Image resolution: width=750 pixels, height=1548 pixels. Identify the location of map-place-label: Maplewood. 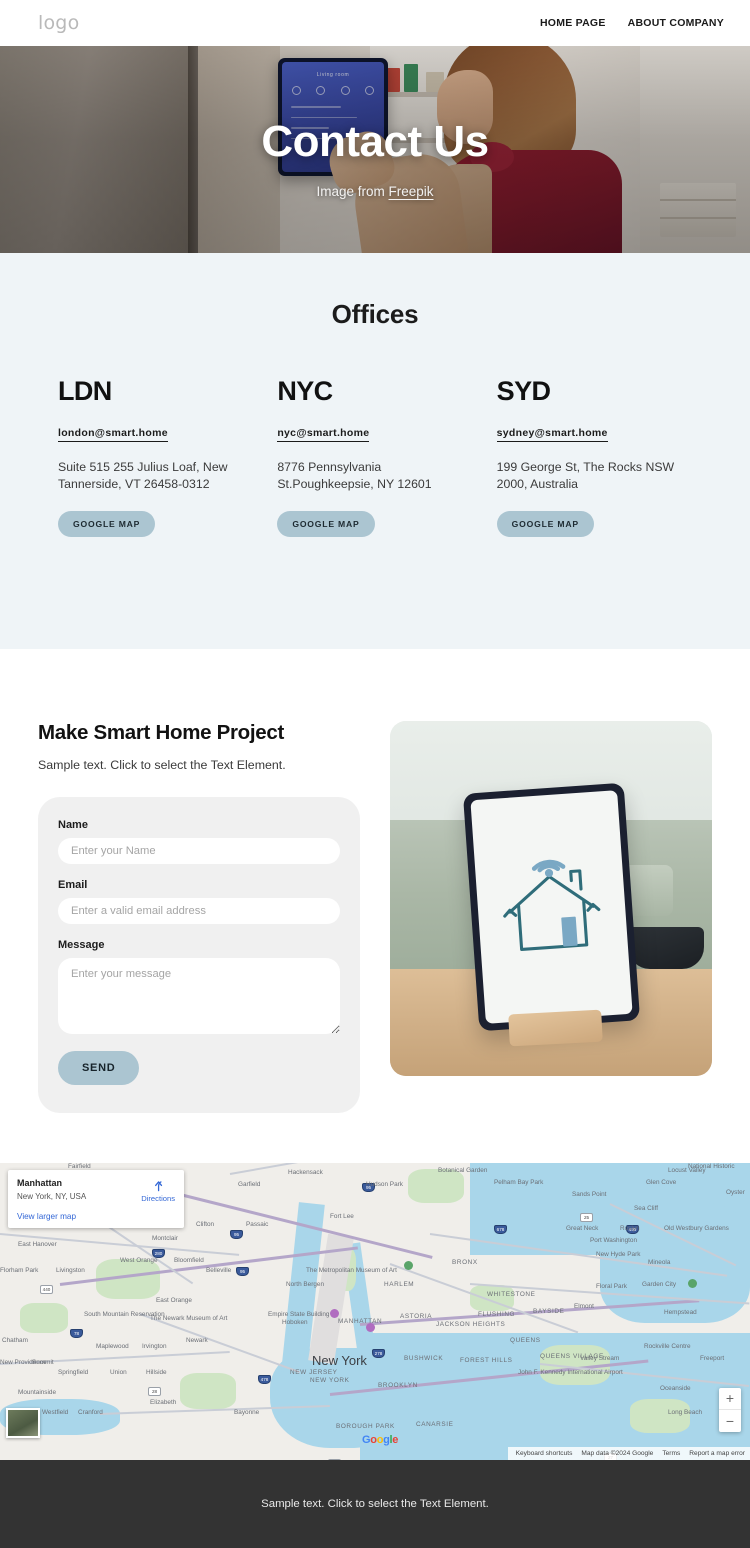
(112, 1346).